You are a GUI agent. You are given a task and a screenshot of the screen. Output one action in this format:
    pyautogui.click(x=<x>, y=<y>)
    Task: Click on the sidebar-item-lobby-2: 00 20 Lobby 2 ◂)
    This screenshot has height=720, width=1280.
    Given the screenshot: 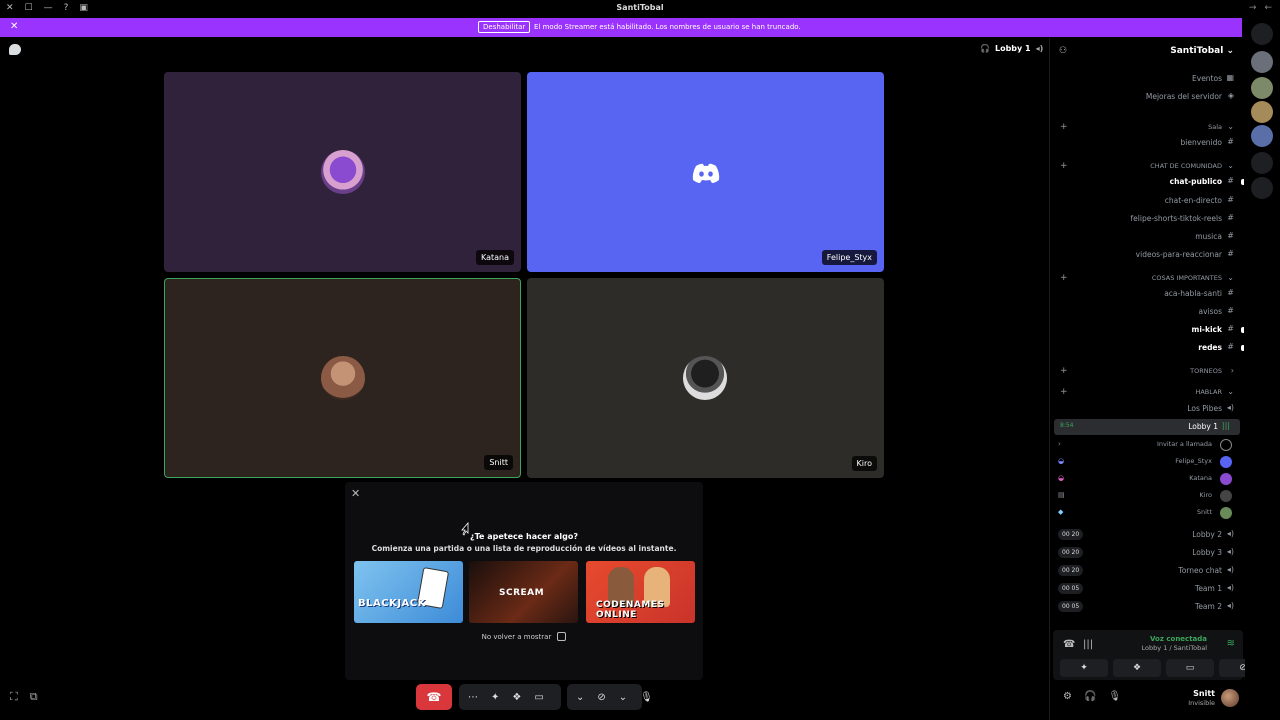 What is the action you would take?
    pyautogui.click(x=1147, y=535)
    